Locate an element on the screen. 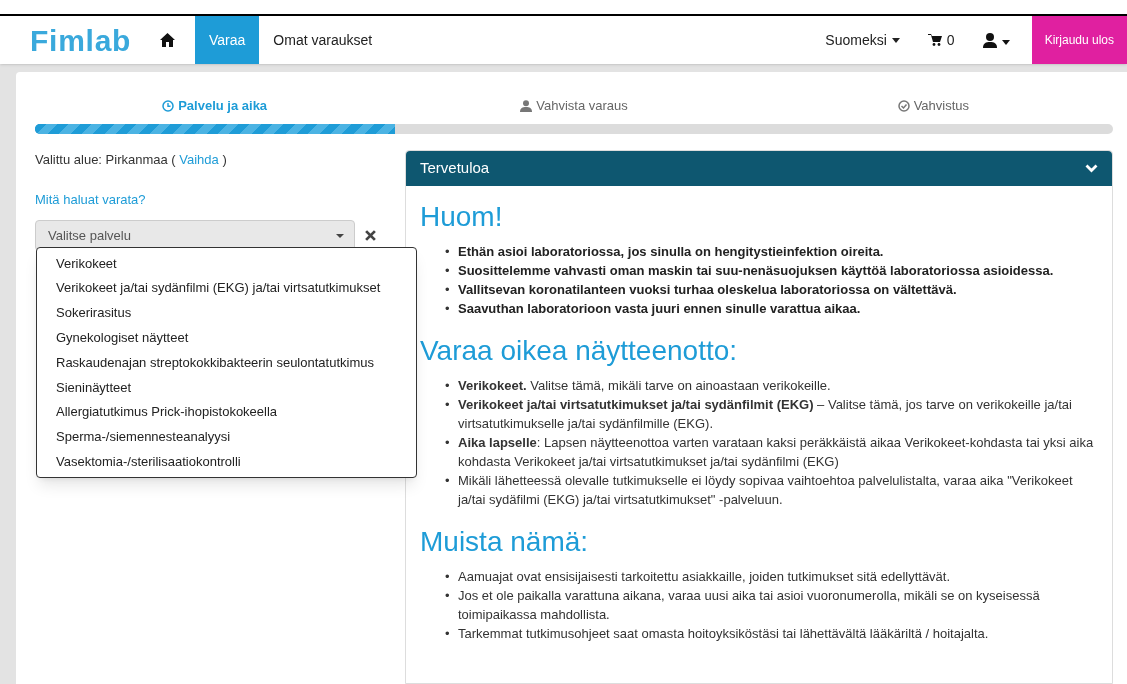 The width and height of the screenshot is (1127, 684). selected-region-text: Valittu alue: Pirkanmaa ( Vaihda ) is located at coordinates (131, 160).